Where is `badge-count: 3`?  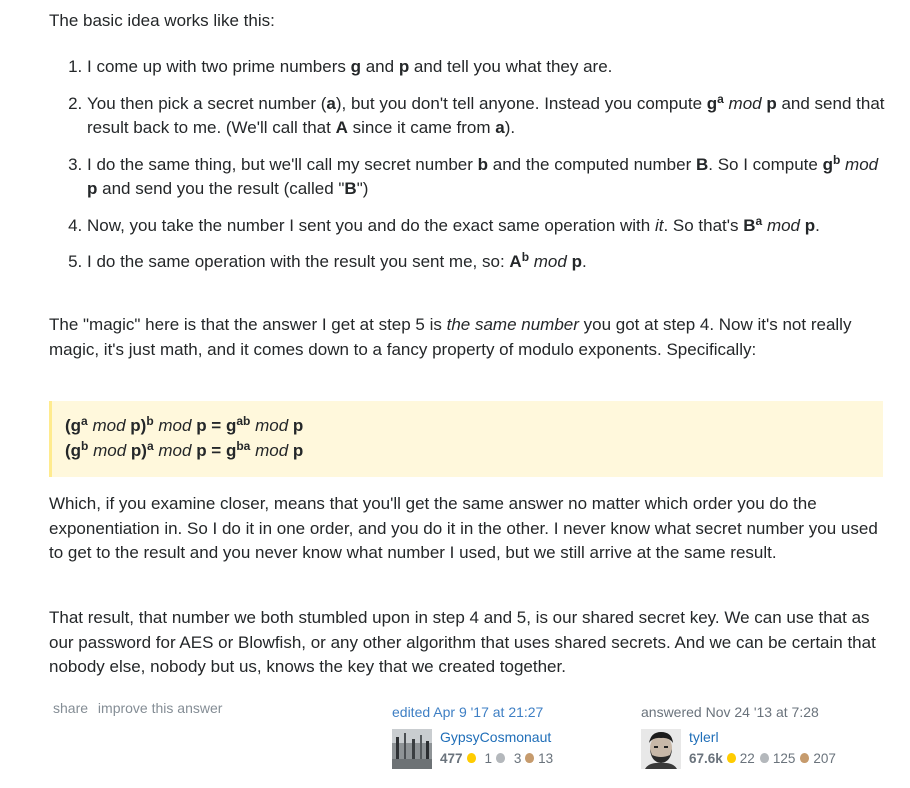 badge-count: 3 is located at coordinates (517, 758).